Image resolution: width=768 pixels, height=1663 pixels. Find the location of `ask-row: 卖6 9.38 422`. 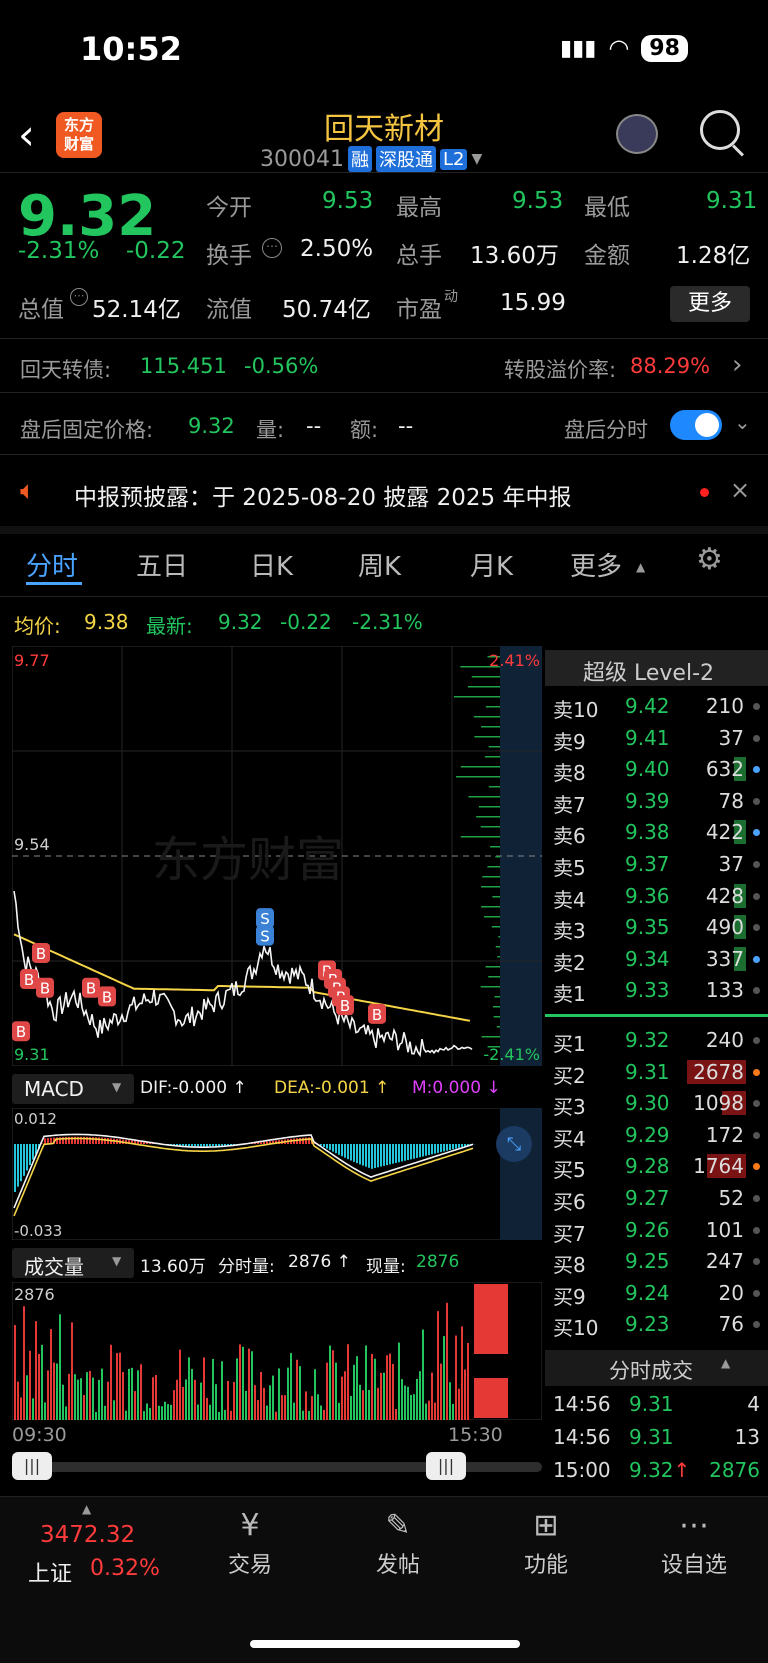

ask-row: 卖6 9.38 422 is located at coordinates (656, 832).